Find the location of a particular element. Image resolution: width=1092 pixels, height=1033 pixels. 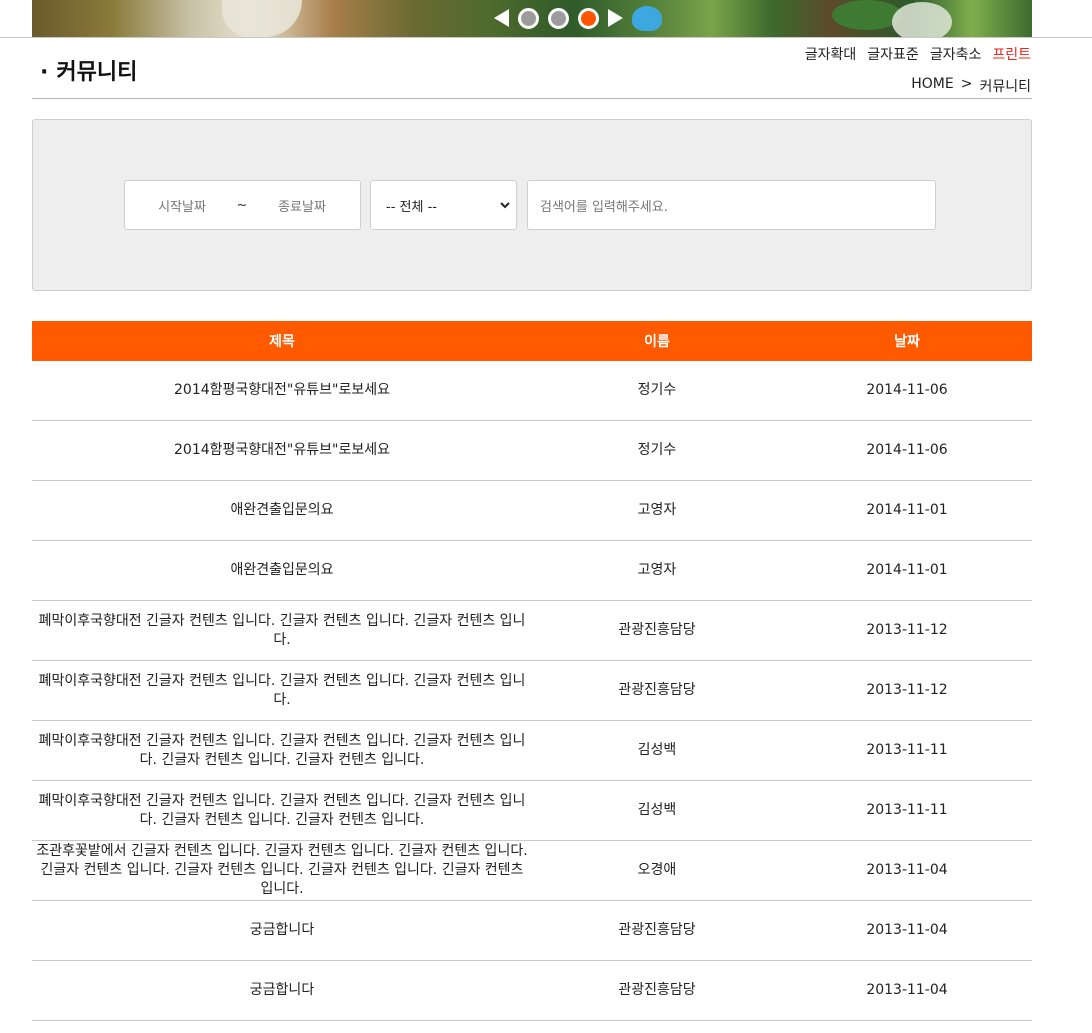

banner-controls is located at coordinates (558, 18).